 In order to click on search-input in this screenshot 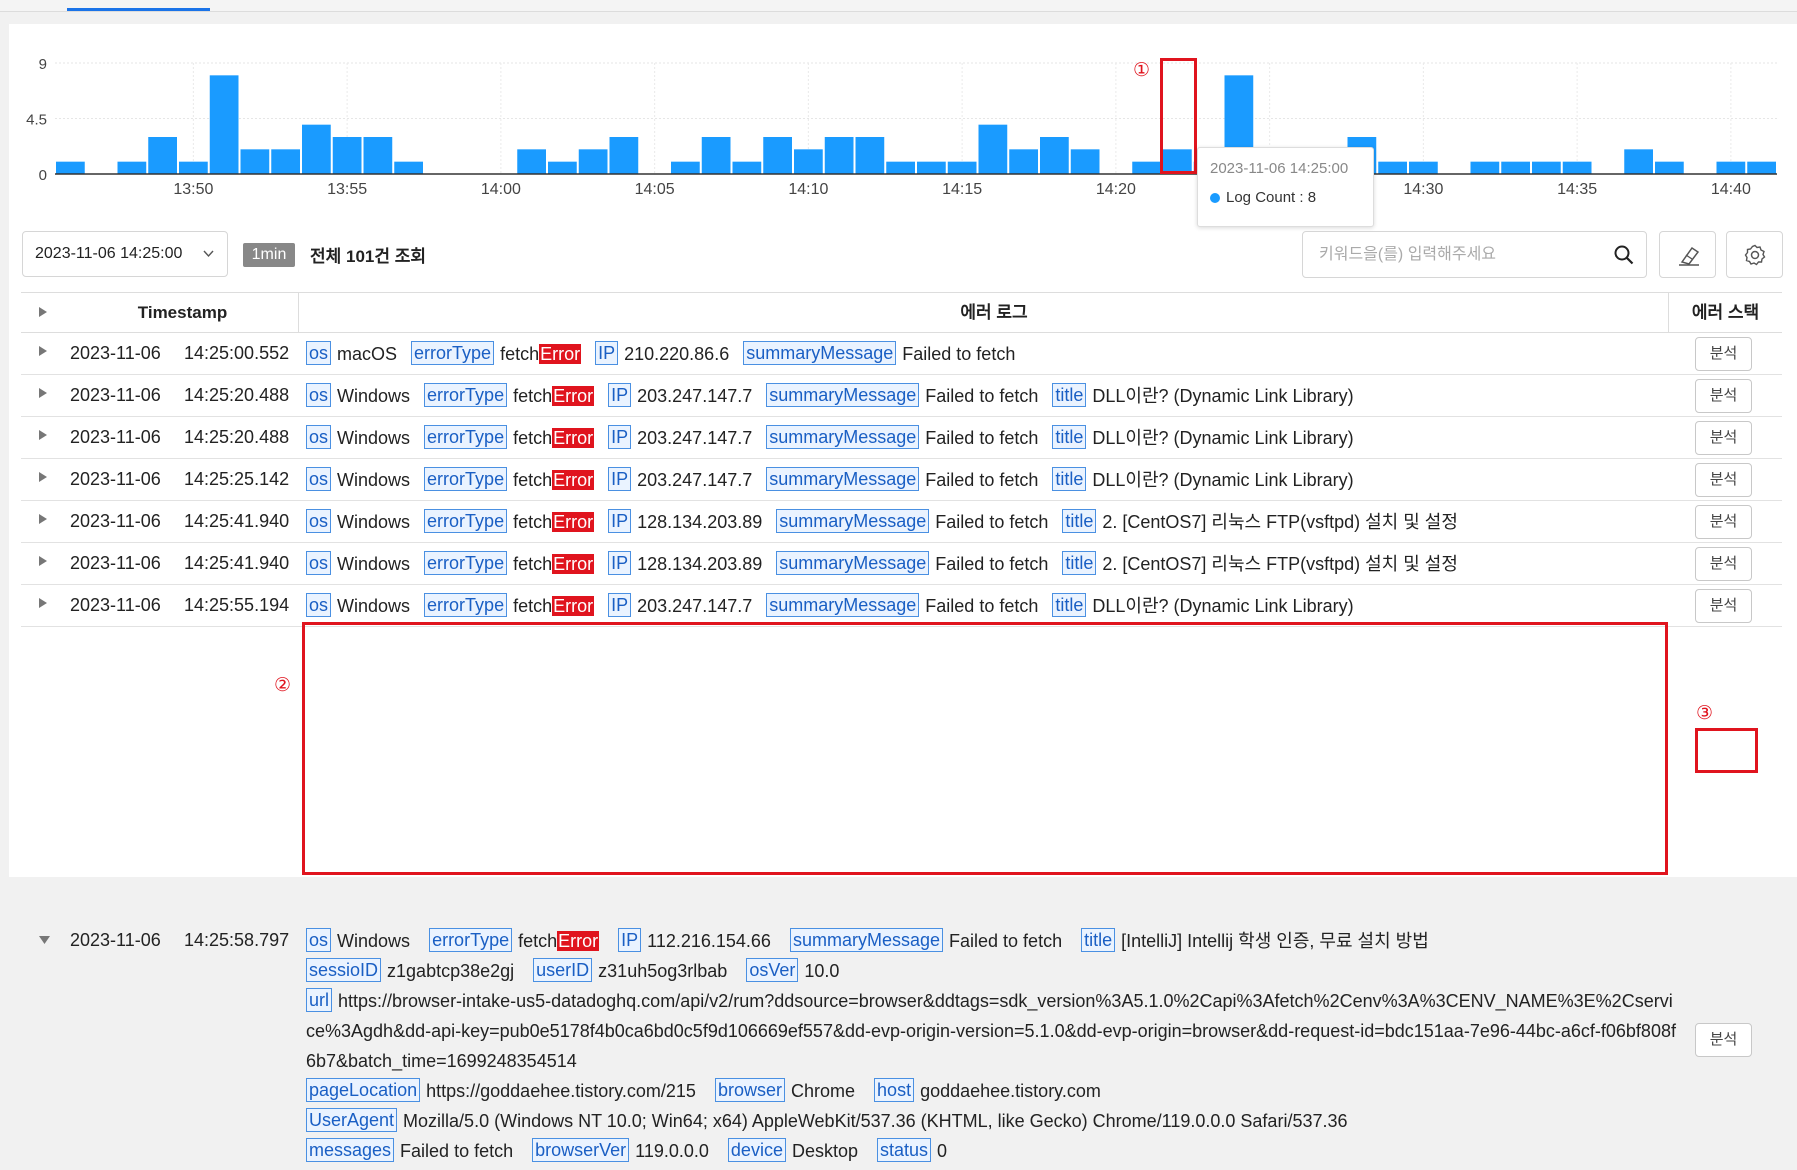, I will do `click(1459, 255)`.